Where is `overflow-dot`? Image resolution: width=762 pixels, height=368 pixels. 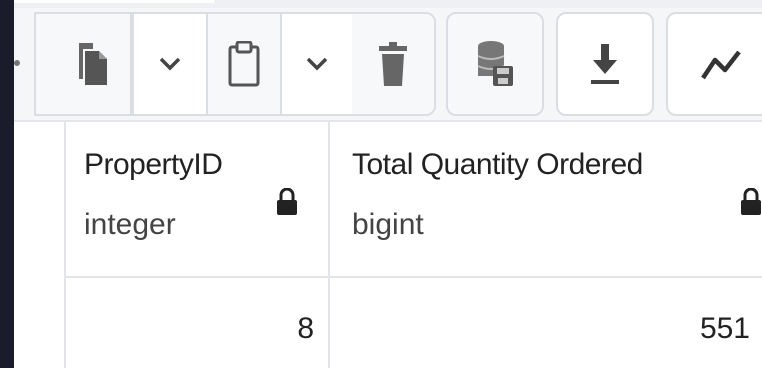
overflow-dot is located at coordinates (17, 63).